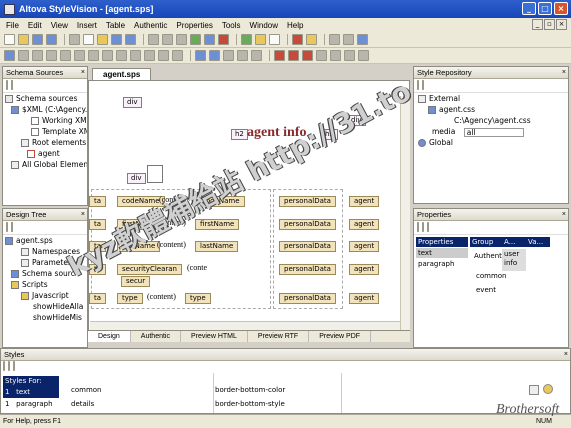 This screenshot has width=571, height=428. What do you see at coordinates (132, 102) in the screenshot?
I see `div-tag: div` at bounding box center [132, 102].